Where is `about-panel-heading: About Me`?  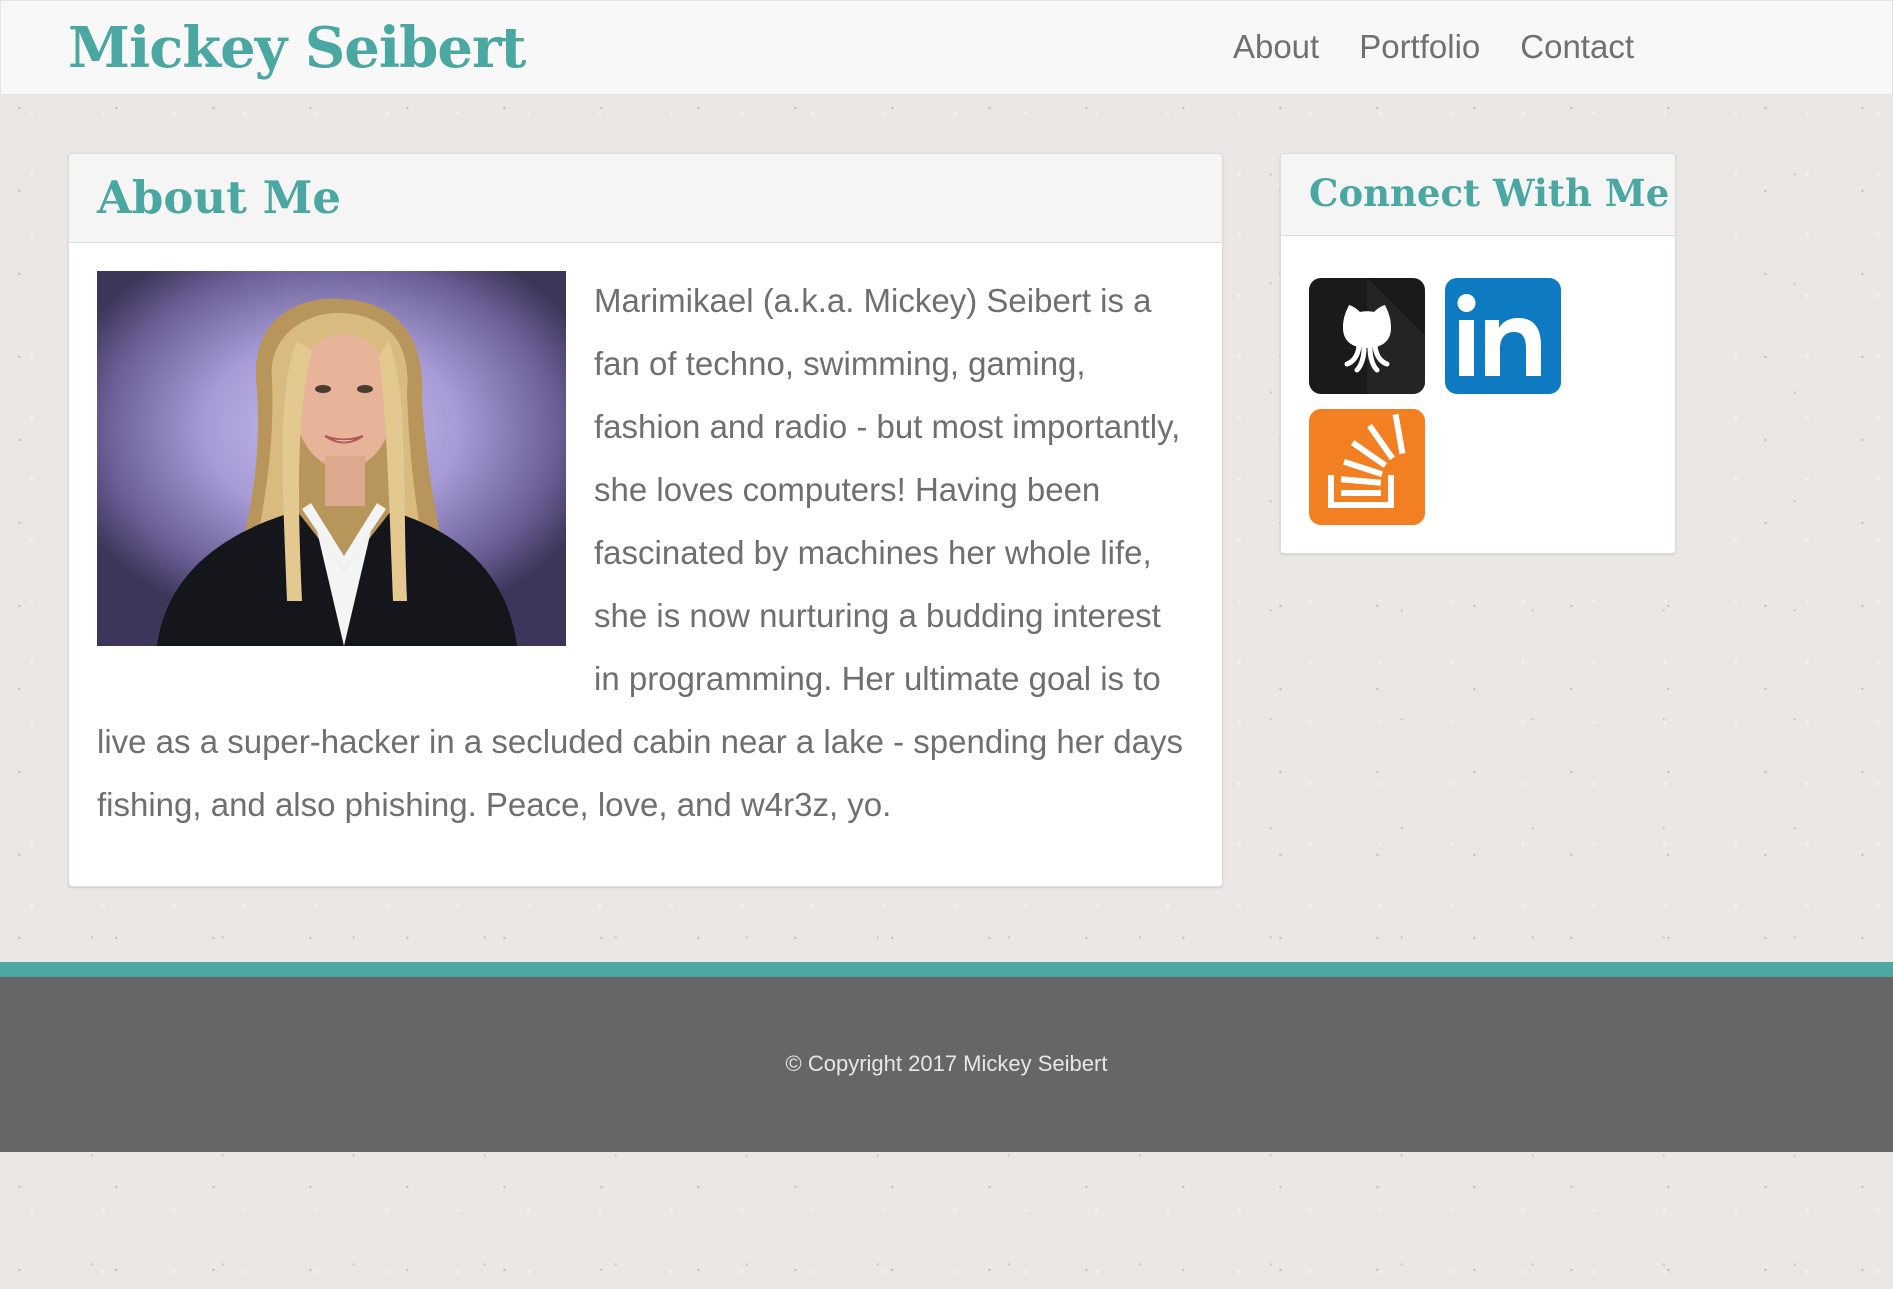 about-panel-heading: About Me is located at coordinates (645, 198).